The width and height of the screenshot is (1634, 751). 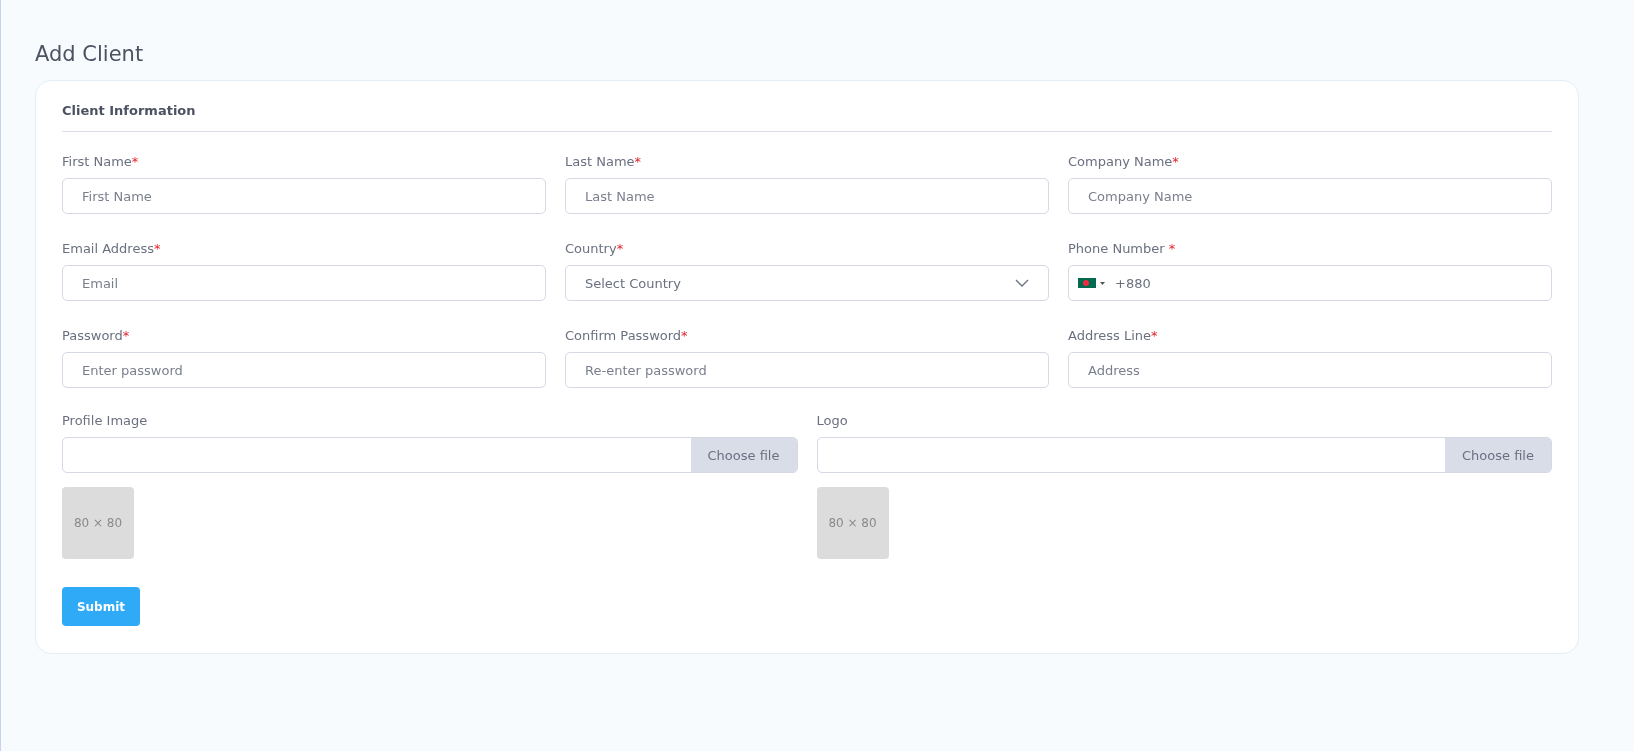 What do you see at coordinates (101, 606) in the screenshot?
I see `submit-button: Submit` at bounding box center [101, 606].